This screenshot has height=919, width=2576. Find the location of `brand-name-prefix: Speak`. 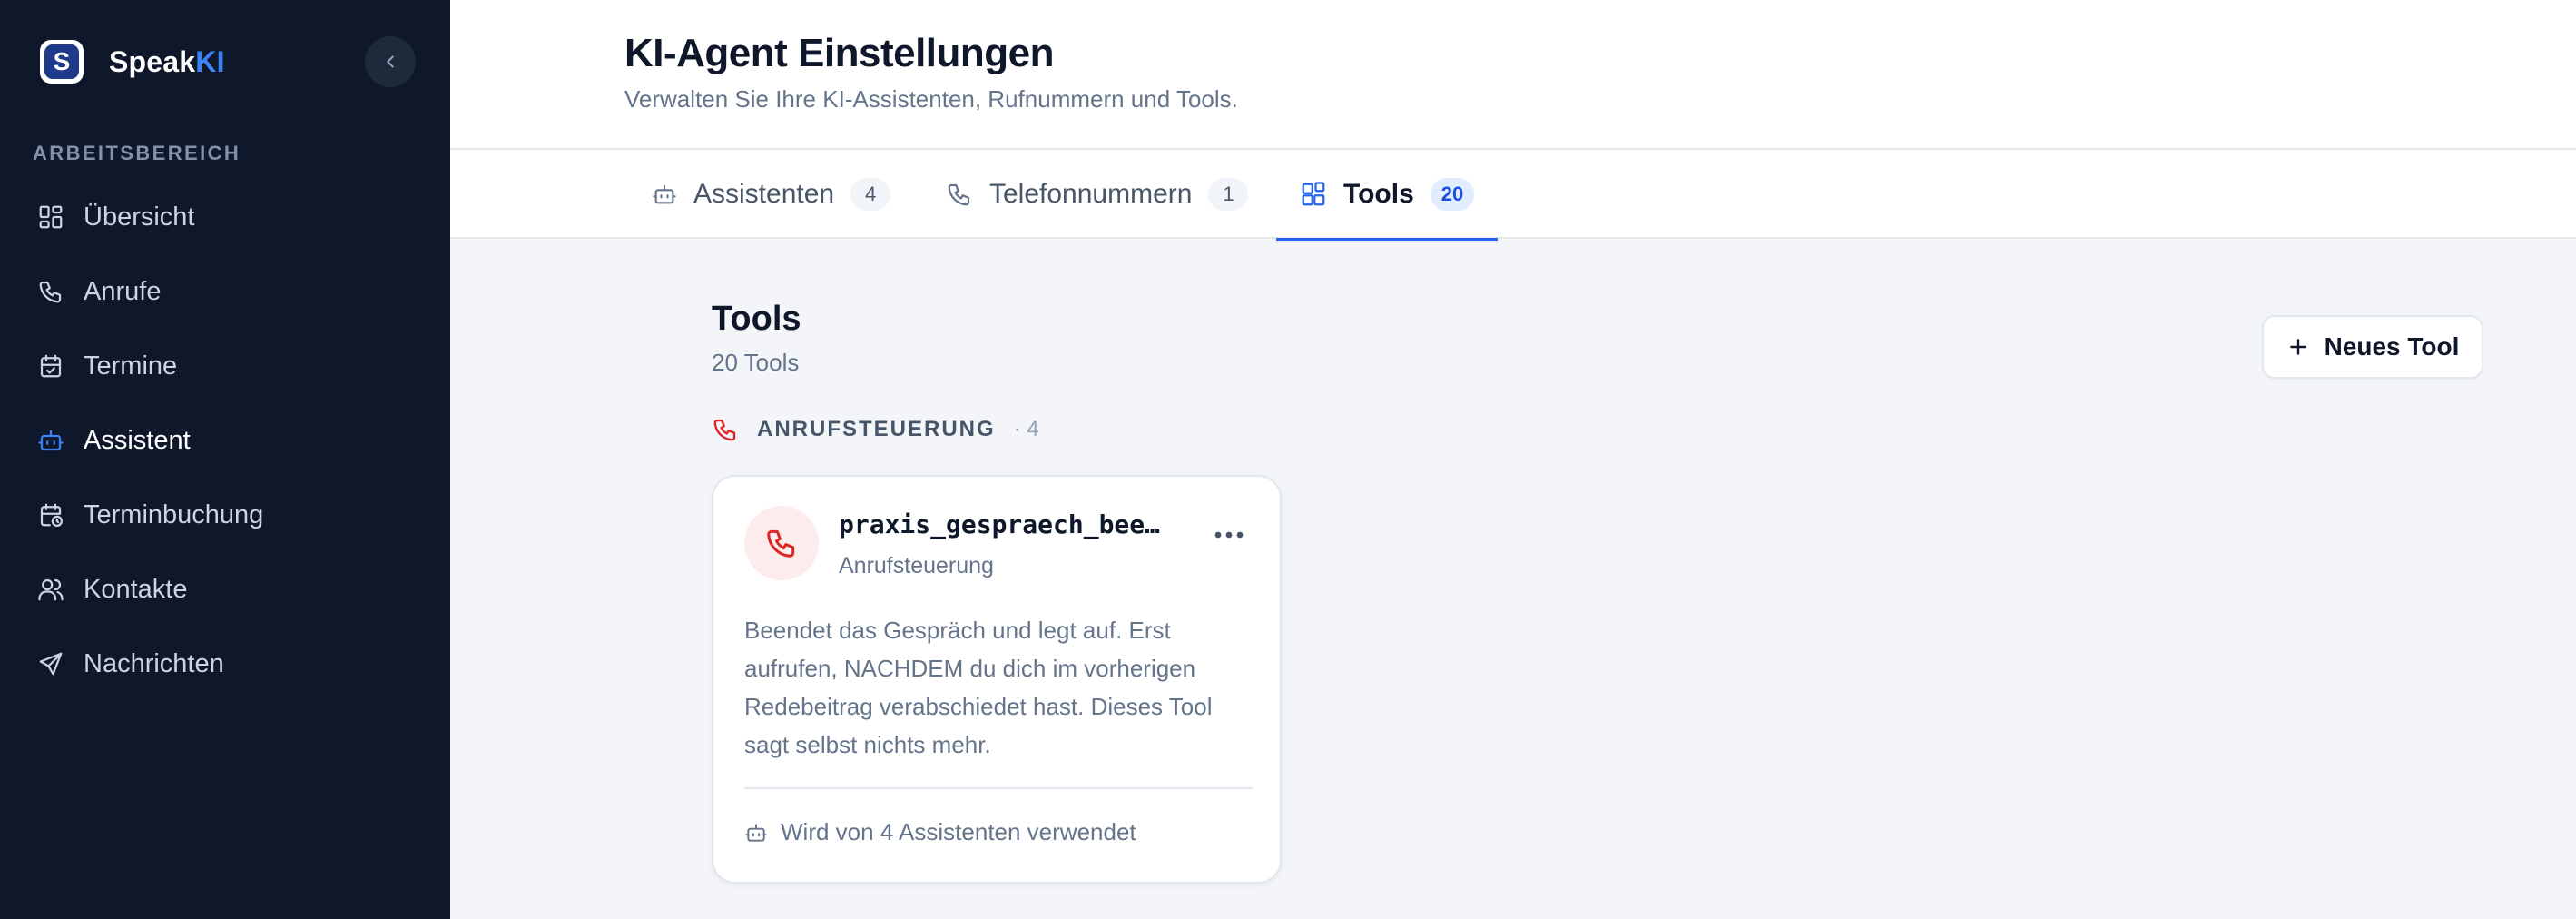

brand-name-prefix: Speak is located at coordinates (152, 61).